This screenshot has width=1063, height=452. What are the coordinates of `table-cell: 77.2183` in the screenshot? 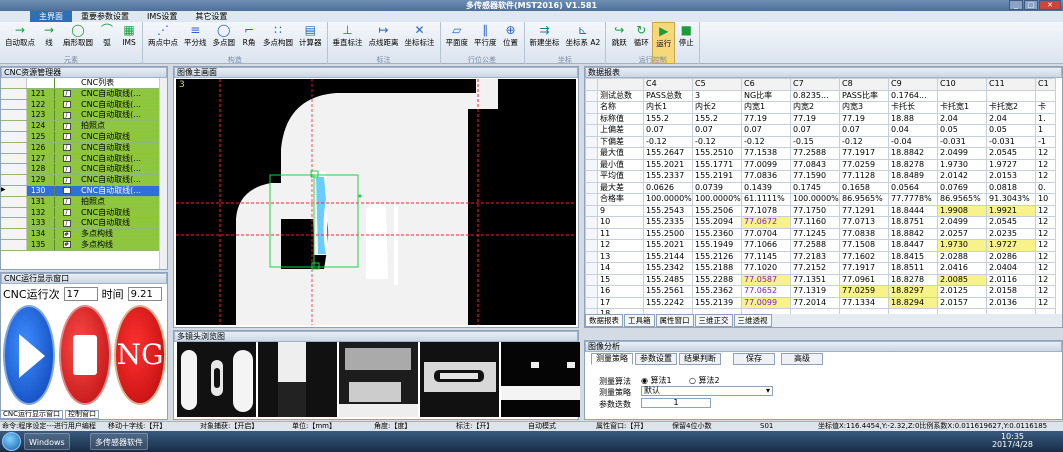 It's located at (815, 256).